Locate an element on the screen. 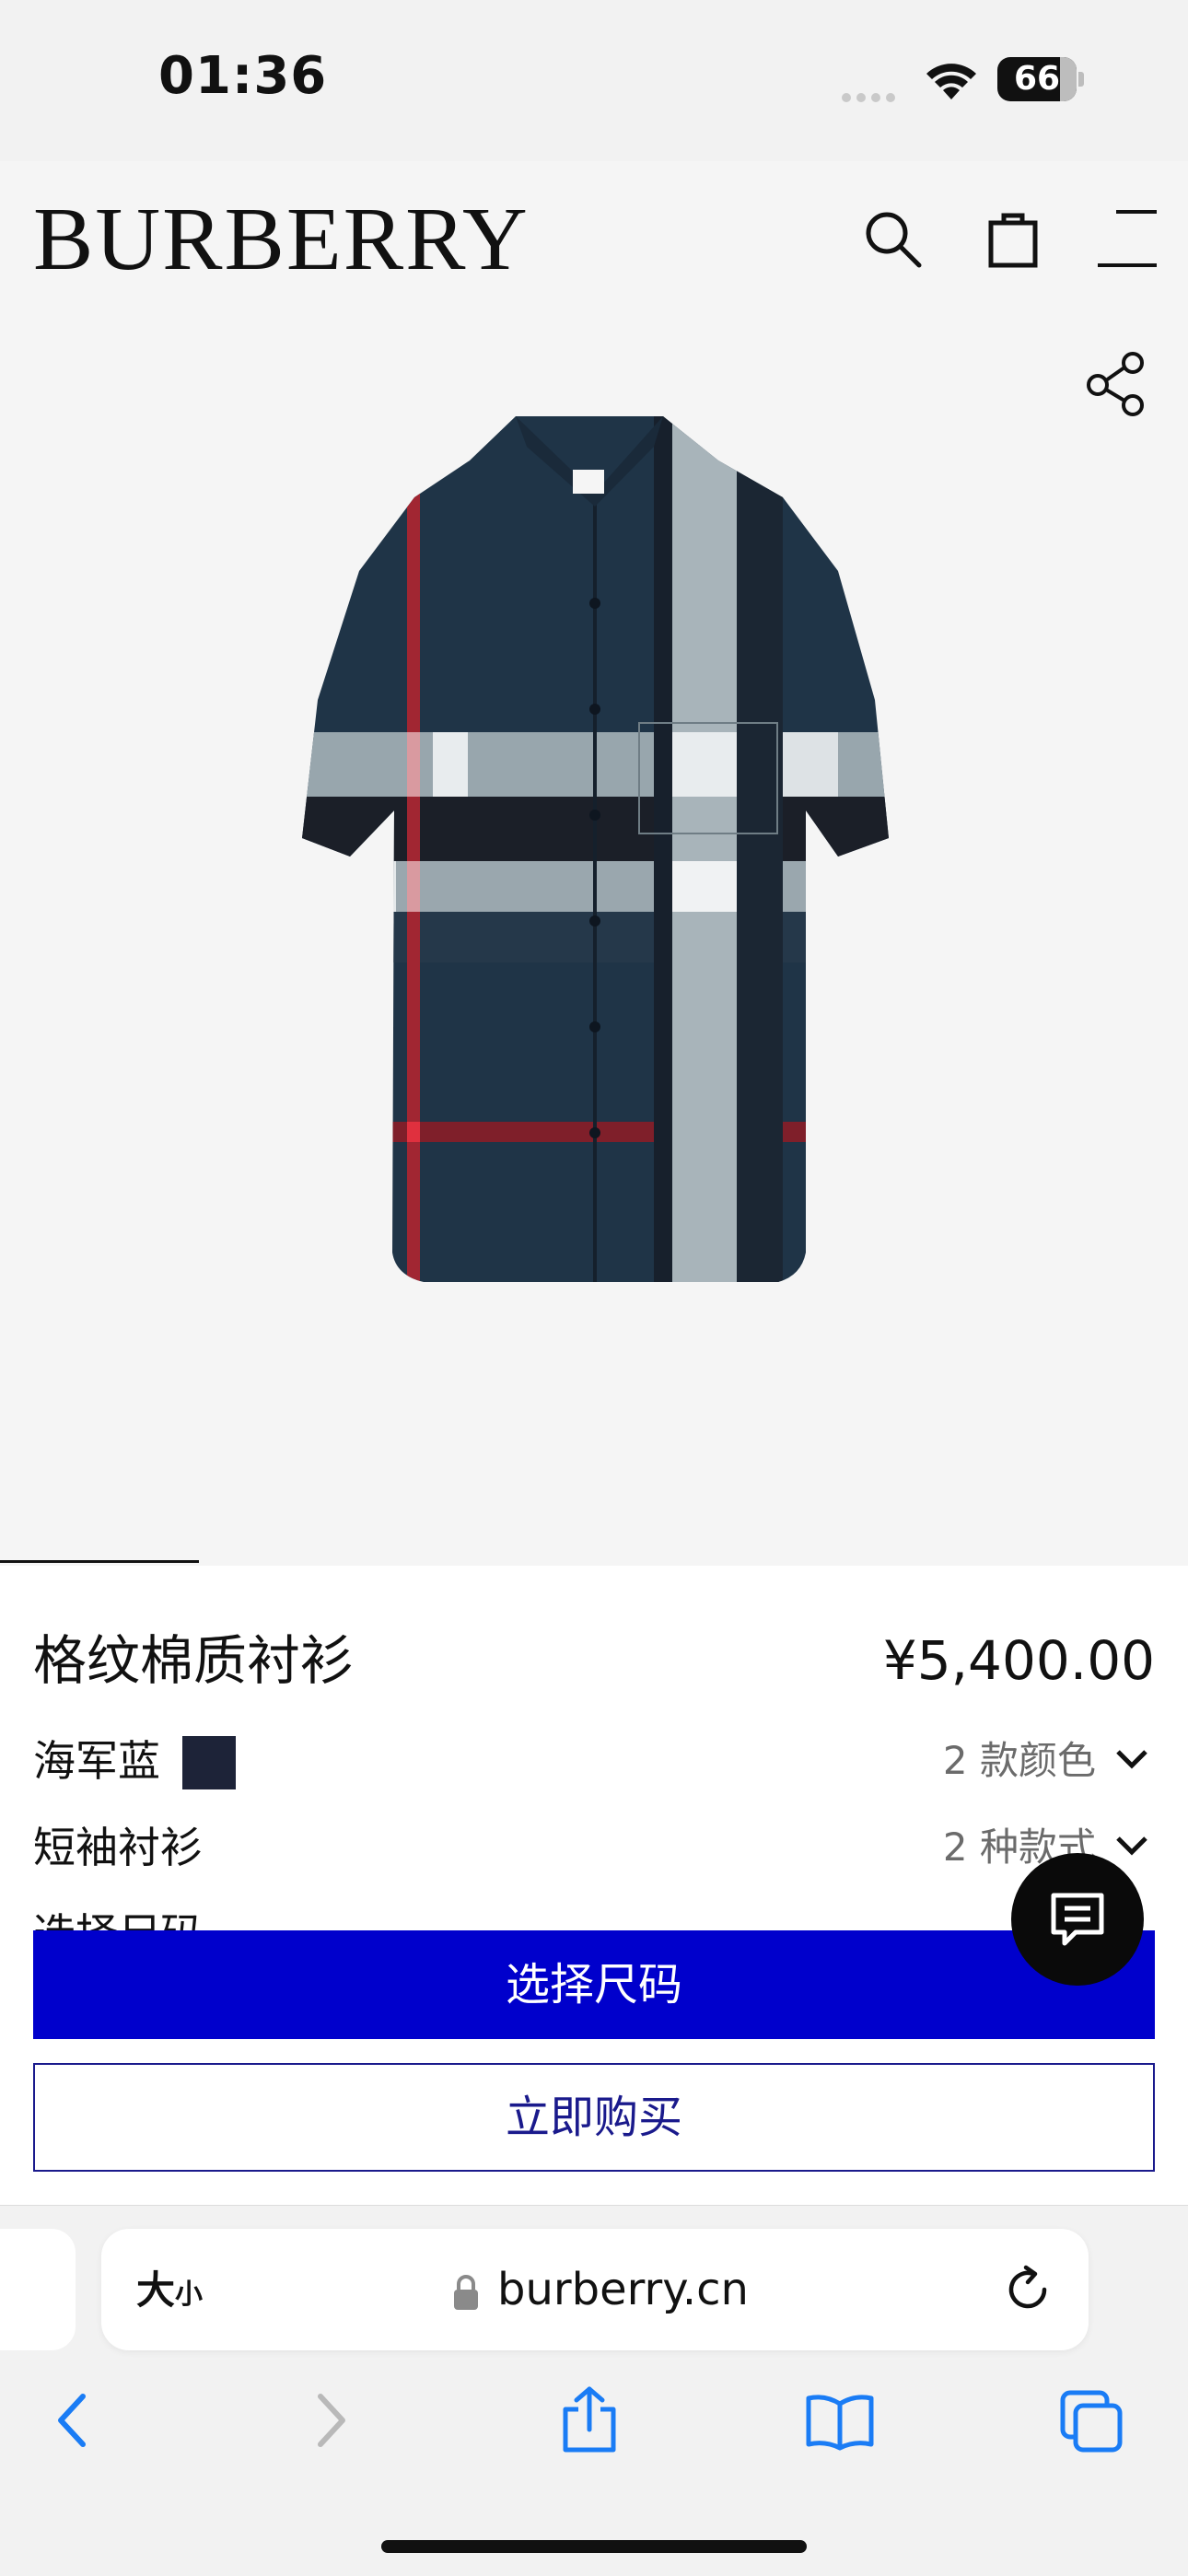 Image resolution: width=1188 pixels, height=2576 pixels. color-name: 海军蓝 is located at coordinates (96, 1761).